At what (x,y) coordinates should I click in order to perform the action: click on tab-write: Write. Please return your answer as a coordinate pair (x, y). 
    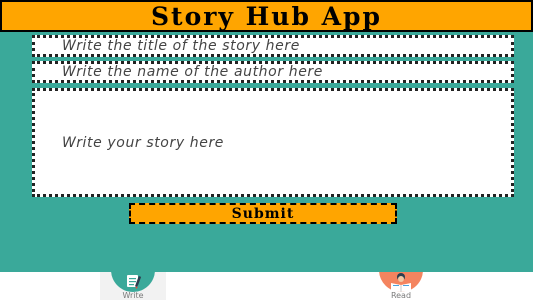
    Looking at the image, I should click on (133, 286).